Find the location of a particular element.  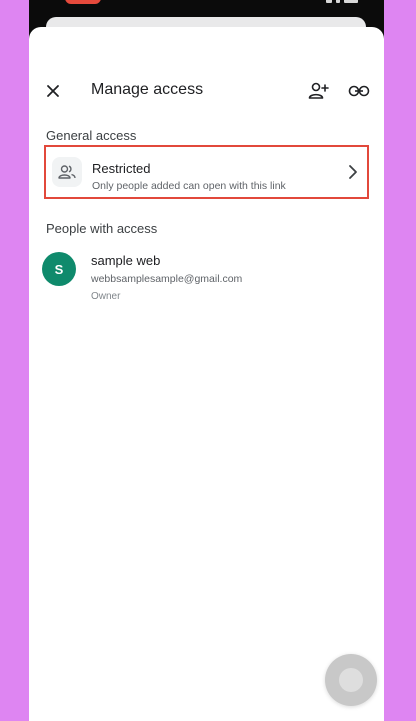

person-role: Owner is located at coordinates (106, 296).